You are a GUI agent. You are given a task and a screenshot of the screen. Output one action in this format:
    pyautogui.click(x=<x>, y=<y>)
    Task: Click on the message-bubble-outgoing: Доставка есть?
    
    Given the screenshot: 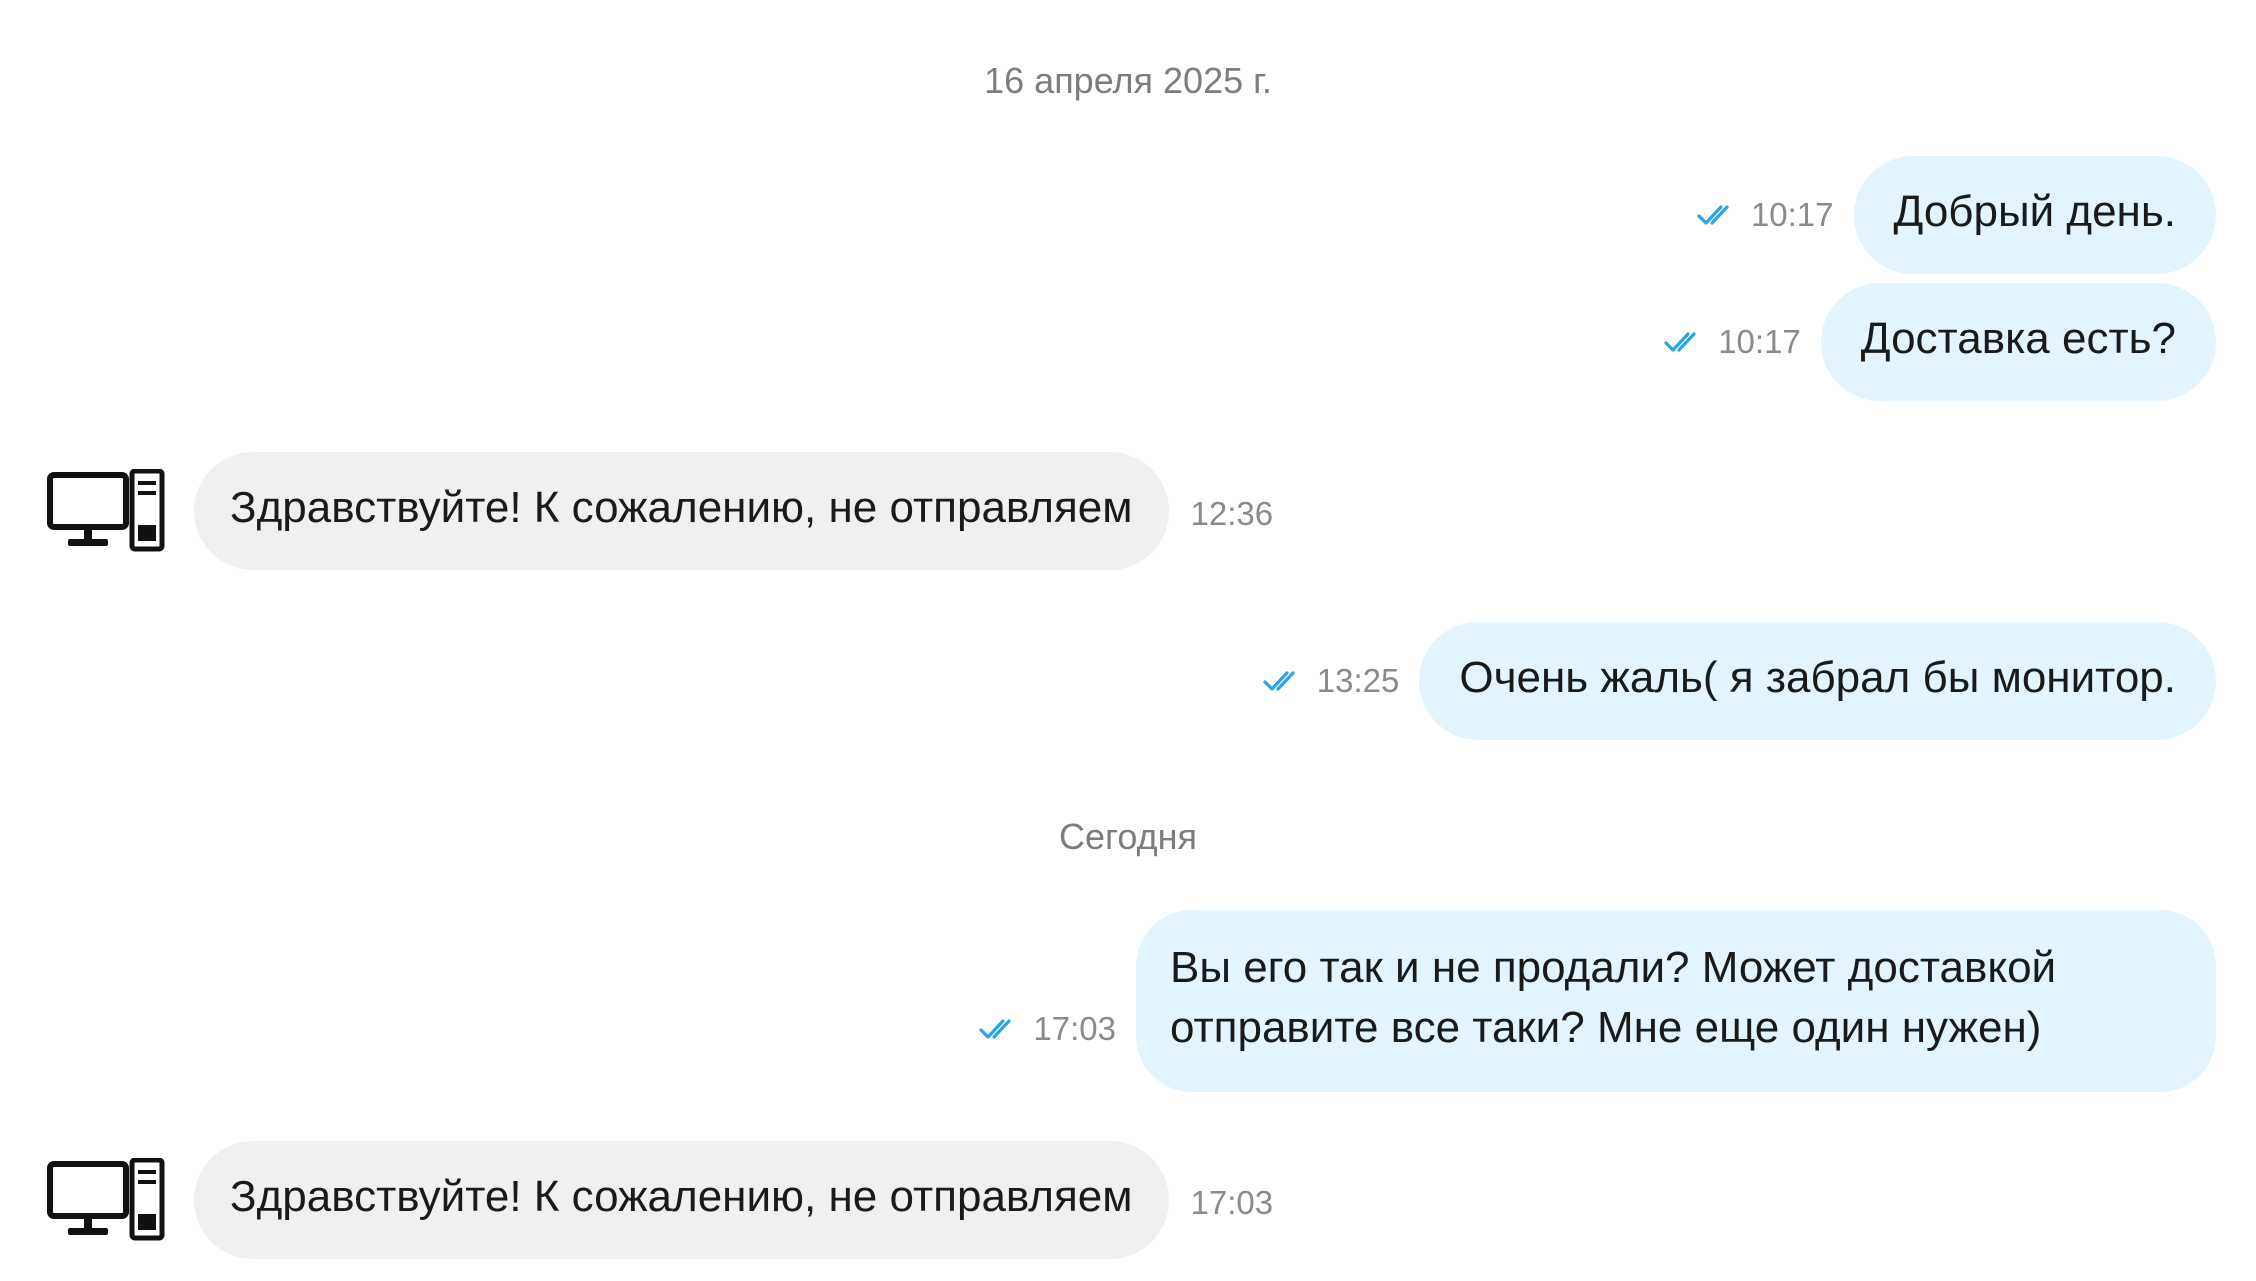 What is the action you would take?
    pyautogui.click(x=2018, y=342)
    